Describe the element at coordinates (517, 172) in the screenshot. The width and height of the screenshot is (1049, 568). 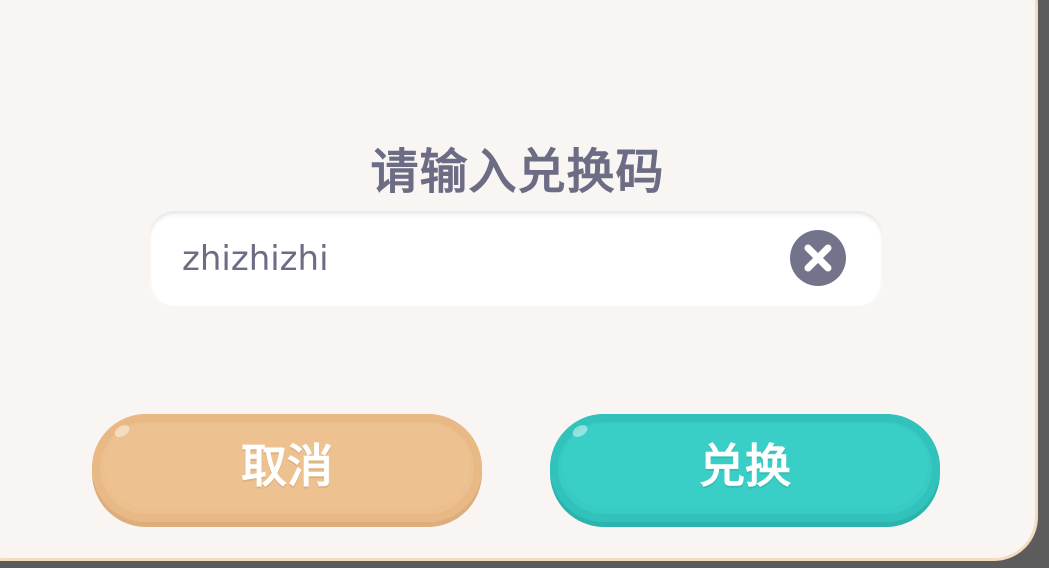
I see `dialog-title: 请输入兑换码` at that location.